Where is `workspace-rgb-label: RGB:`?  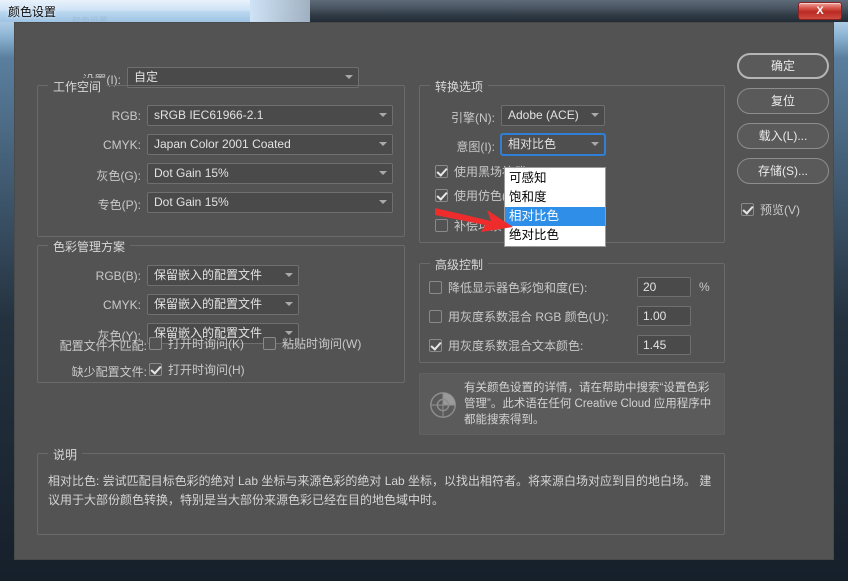 workspace-rgb-label: RGB: is located at coordinates (126, 116).